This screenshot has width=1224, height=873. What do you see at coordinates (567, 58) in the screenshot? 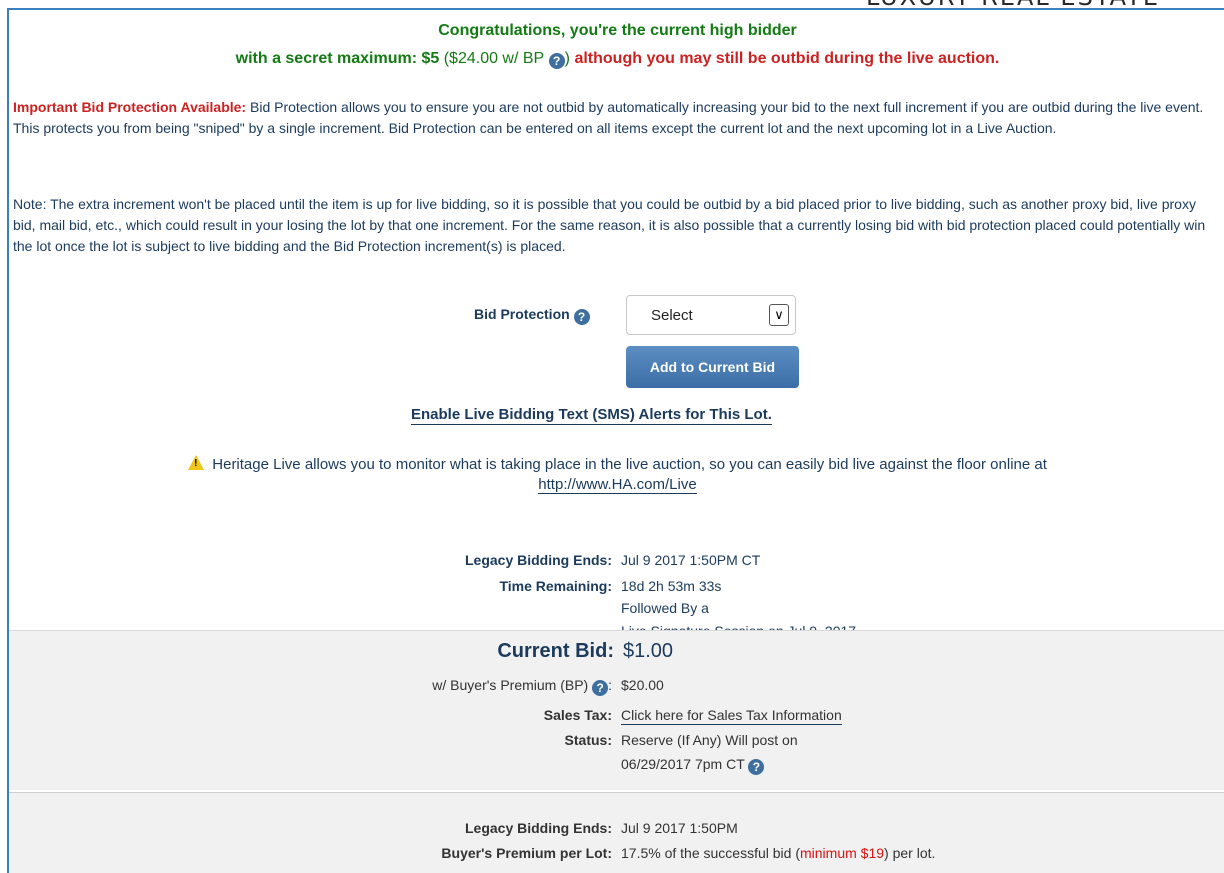
I see `bp-close-paren: )` at bounding box center [567, 58].